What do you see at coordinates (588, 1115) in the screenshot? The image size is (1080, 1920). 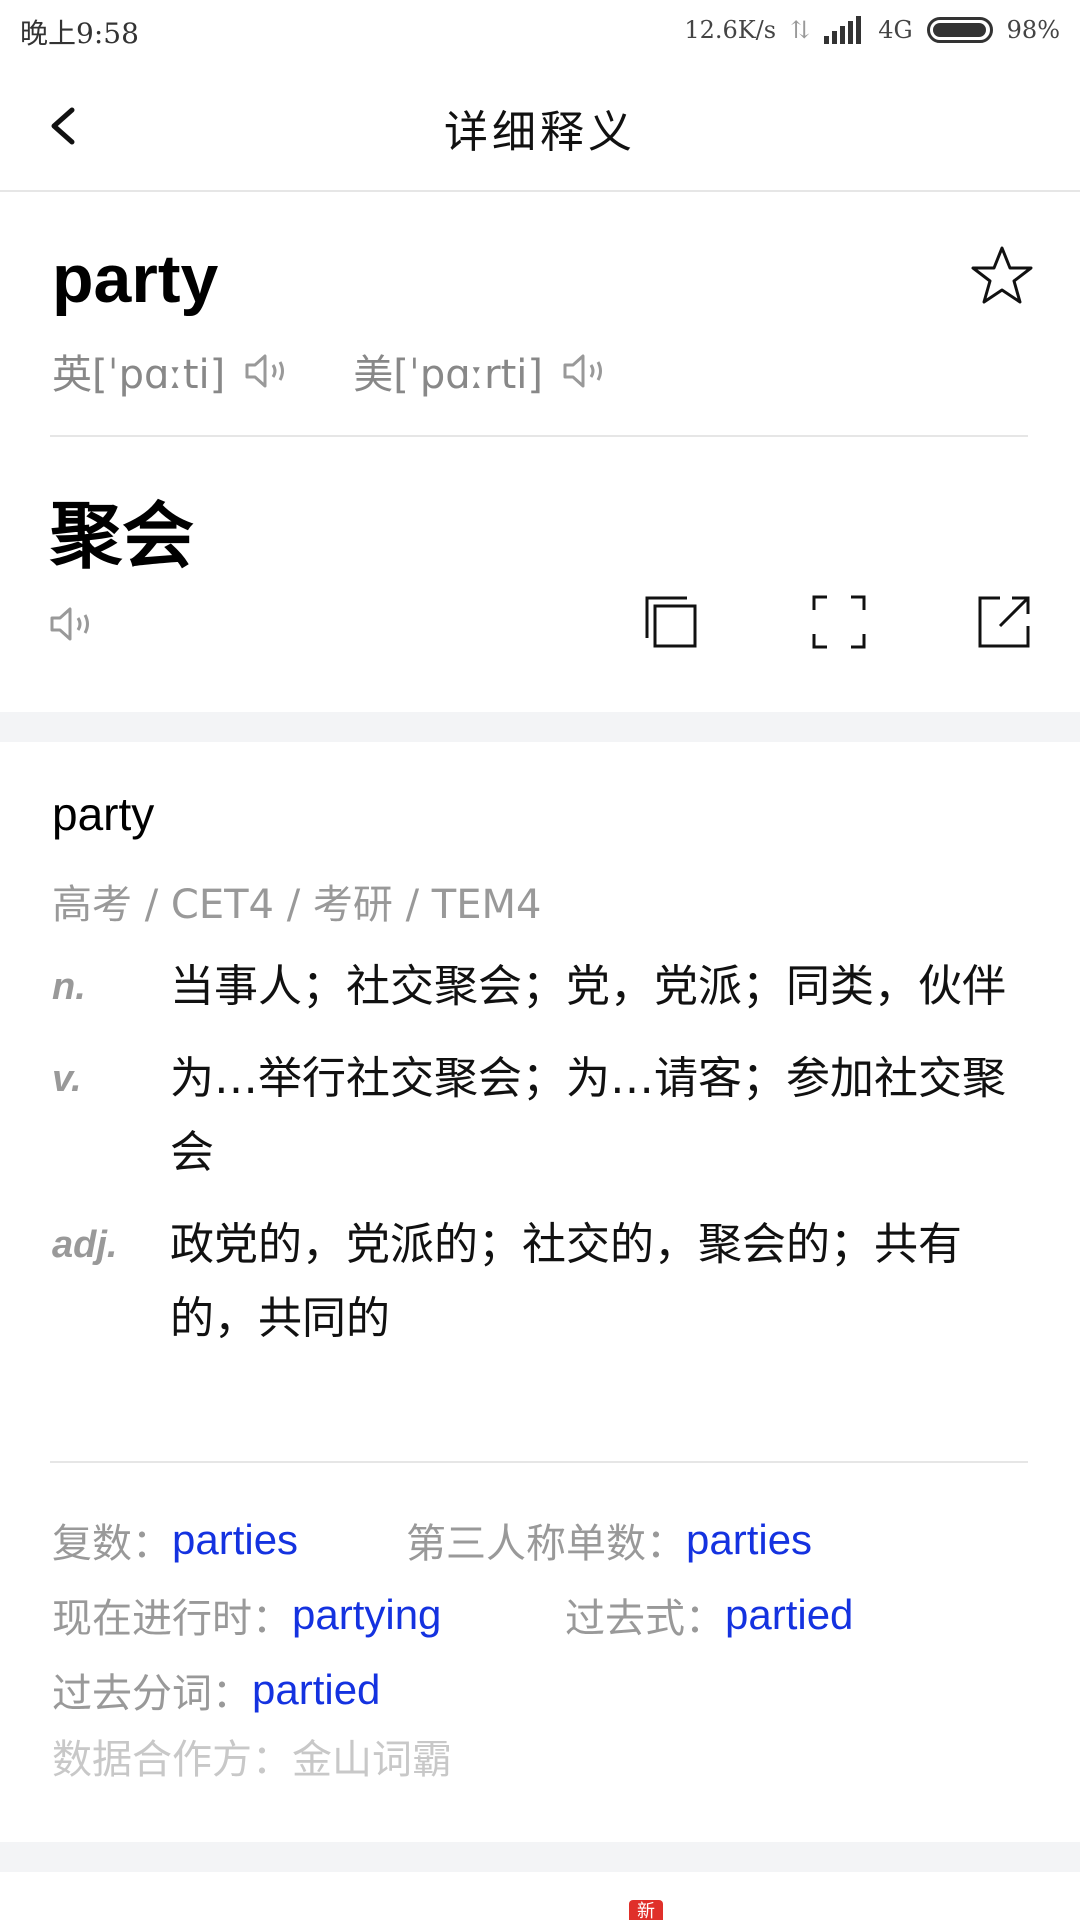 I see `meaning-text: 为…举行社交聚会；为…请客；参加社交聚会` at bounding box center [588, 1115].